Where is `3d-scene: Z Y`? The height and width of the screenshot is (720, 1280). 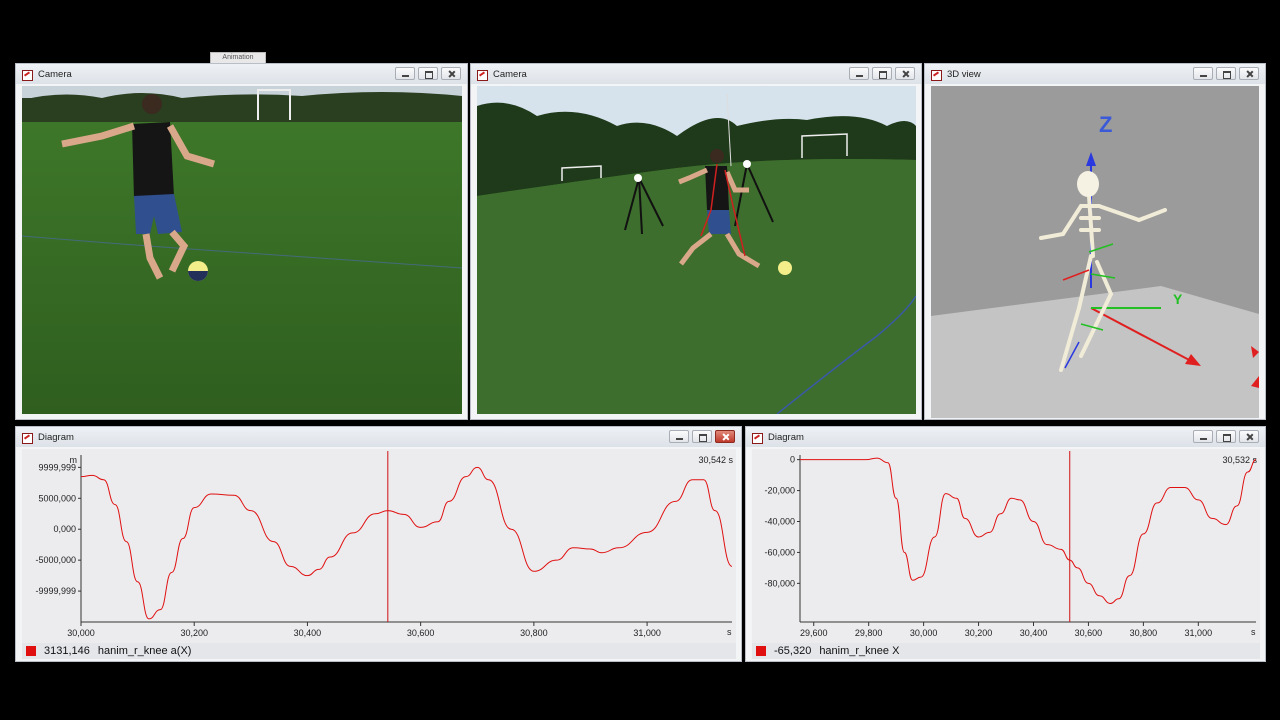 3d-scene: Z Y is located at coordinates (1095, 252).